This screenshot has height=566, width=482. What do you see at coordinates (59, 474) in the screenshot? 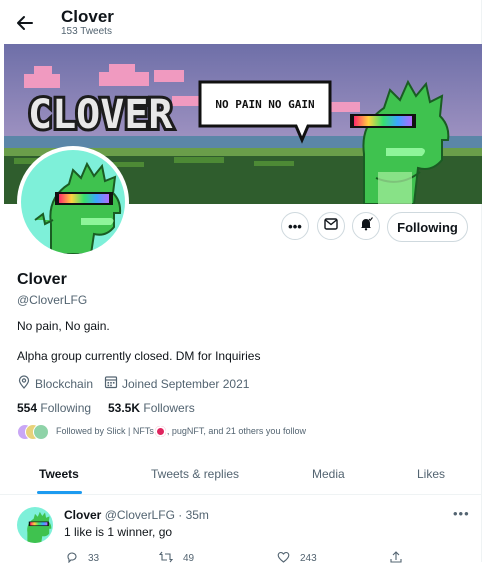
I see `tab-tweets: Tweets` at bounding box center [59, 474].